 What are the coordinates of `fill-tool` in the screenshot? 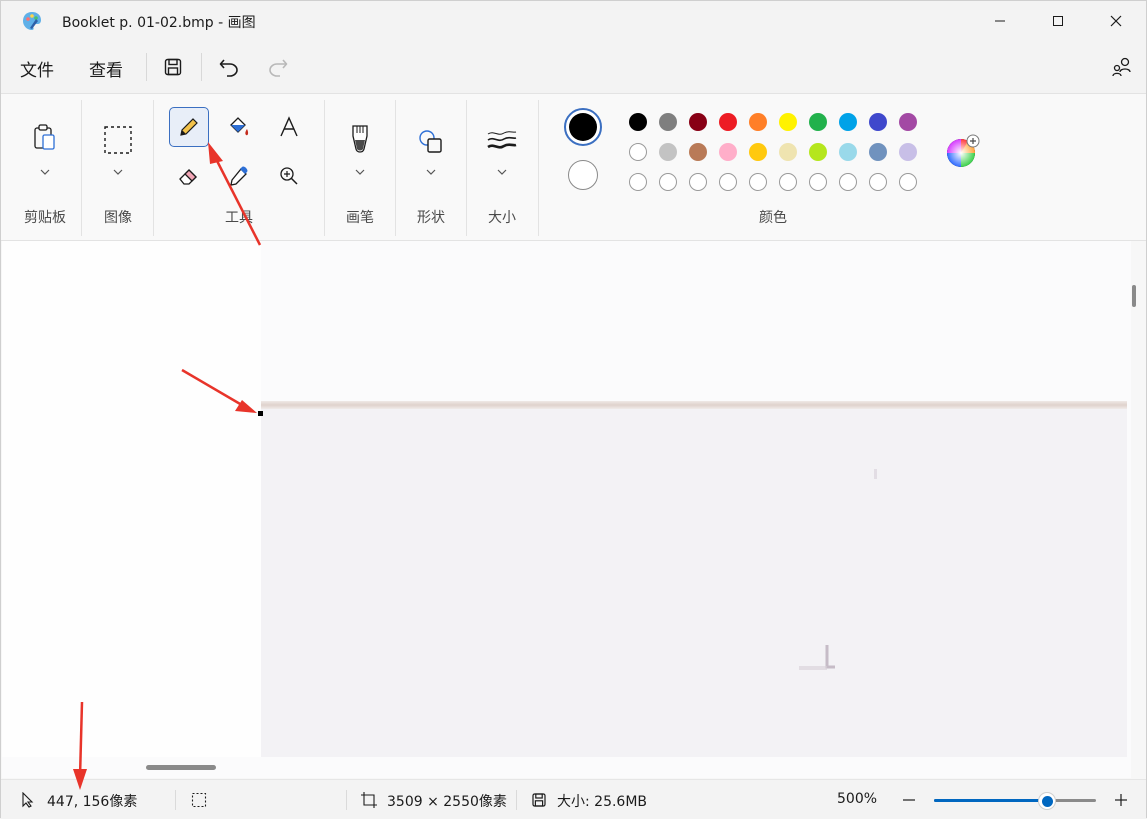 It's located at (239, 127).